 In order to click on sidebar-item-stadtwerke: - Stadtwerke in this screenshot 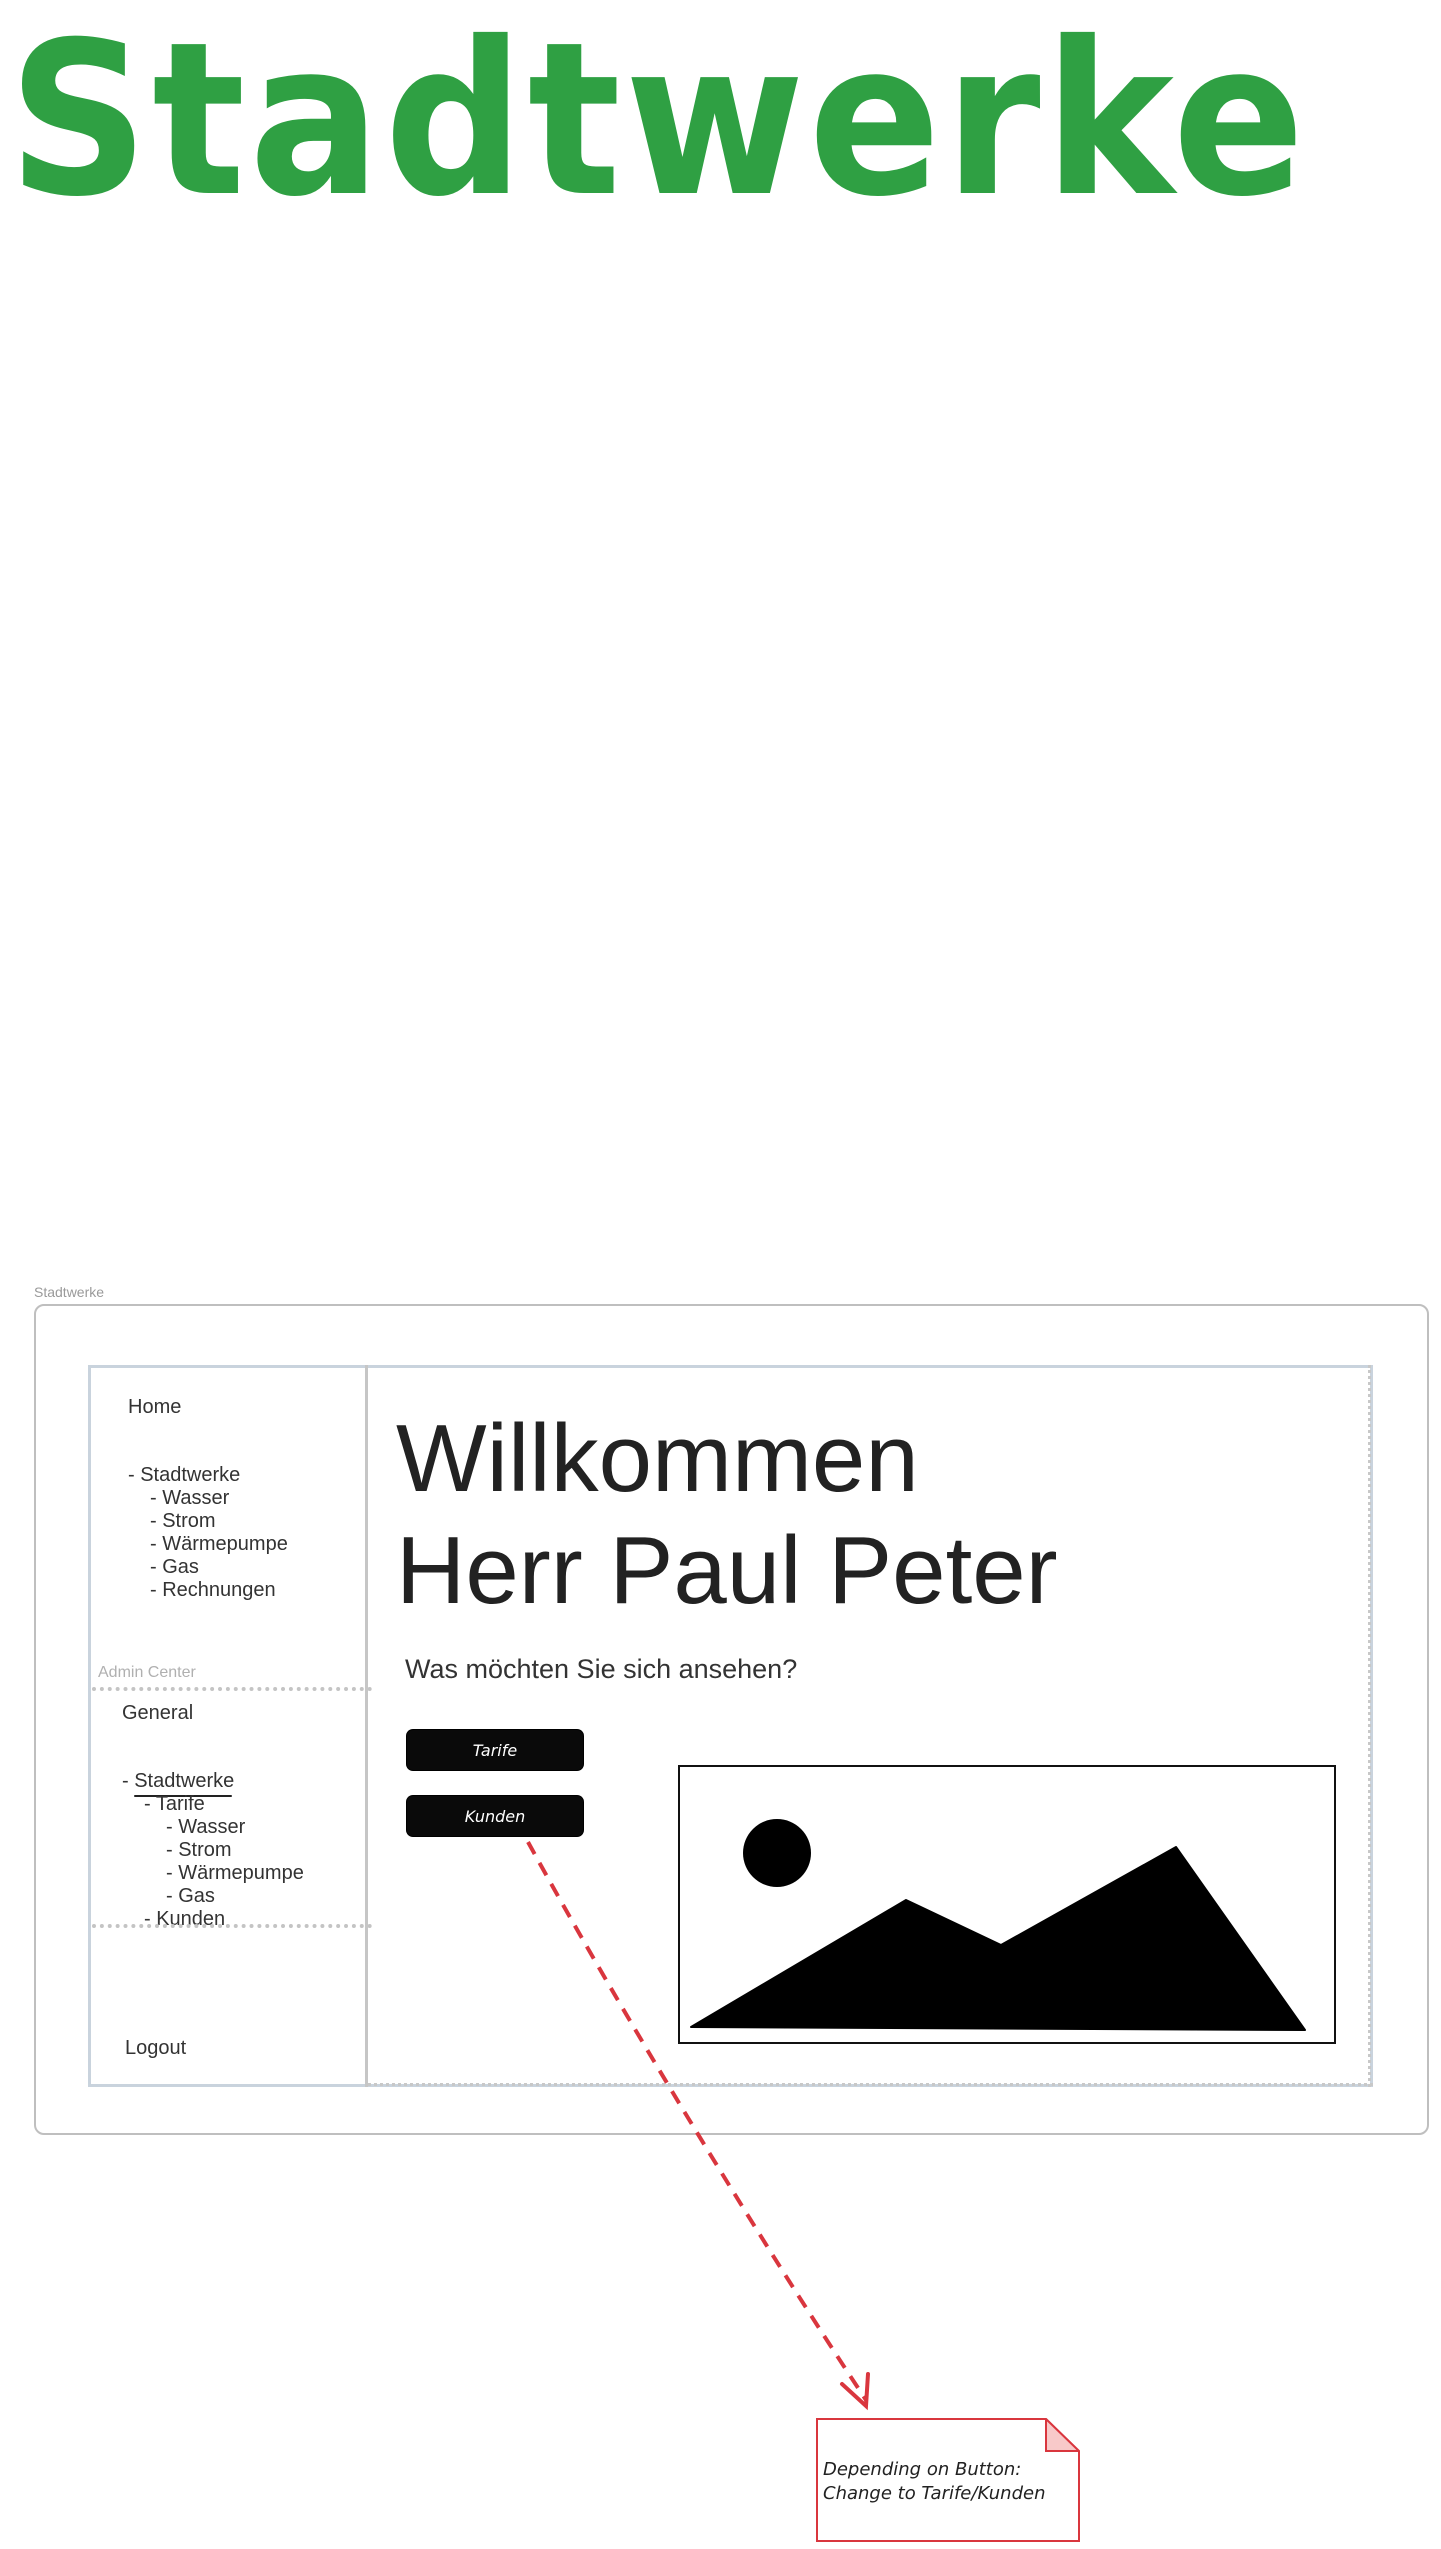, I will do `click(184, 1475)`.